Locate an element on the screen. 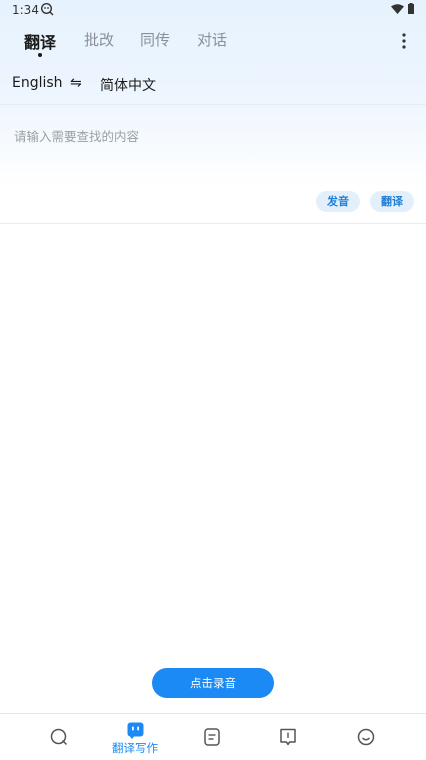 This screenshot has height=760, width=426. wifi-icon is located at coordinates (397, 9).